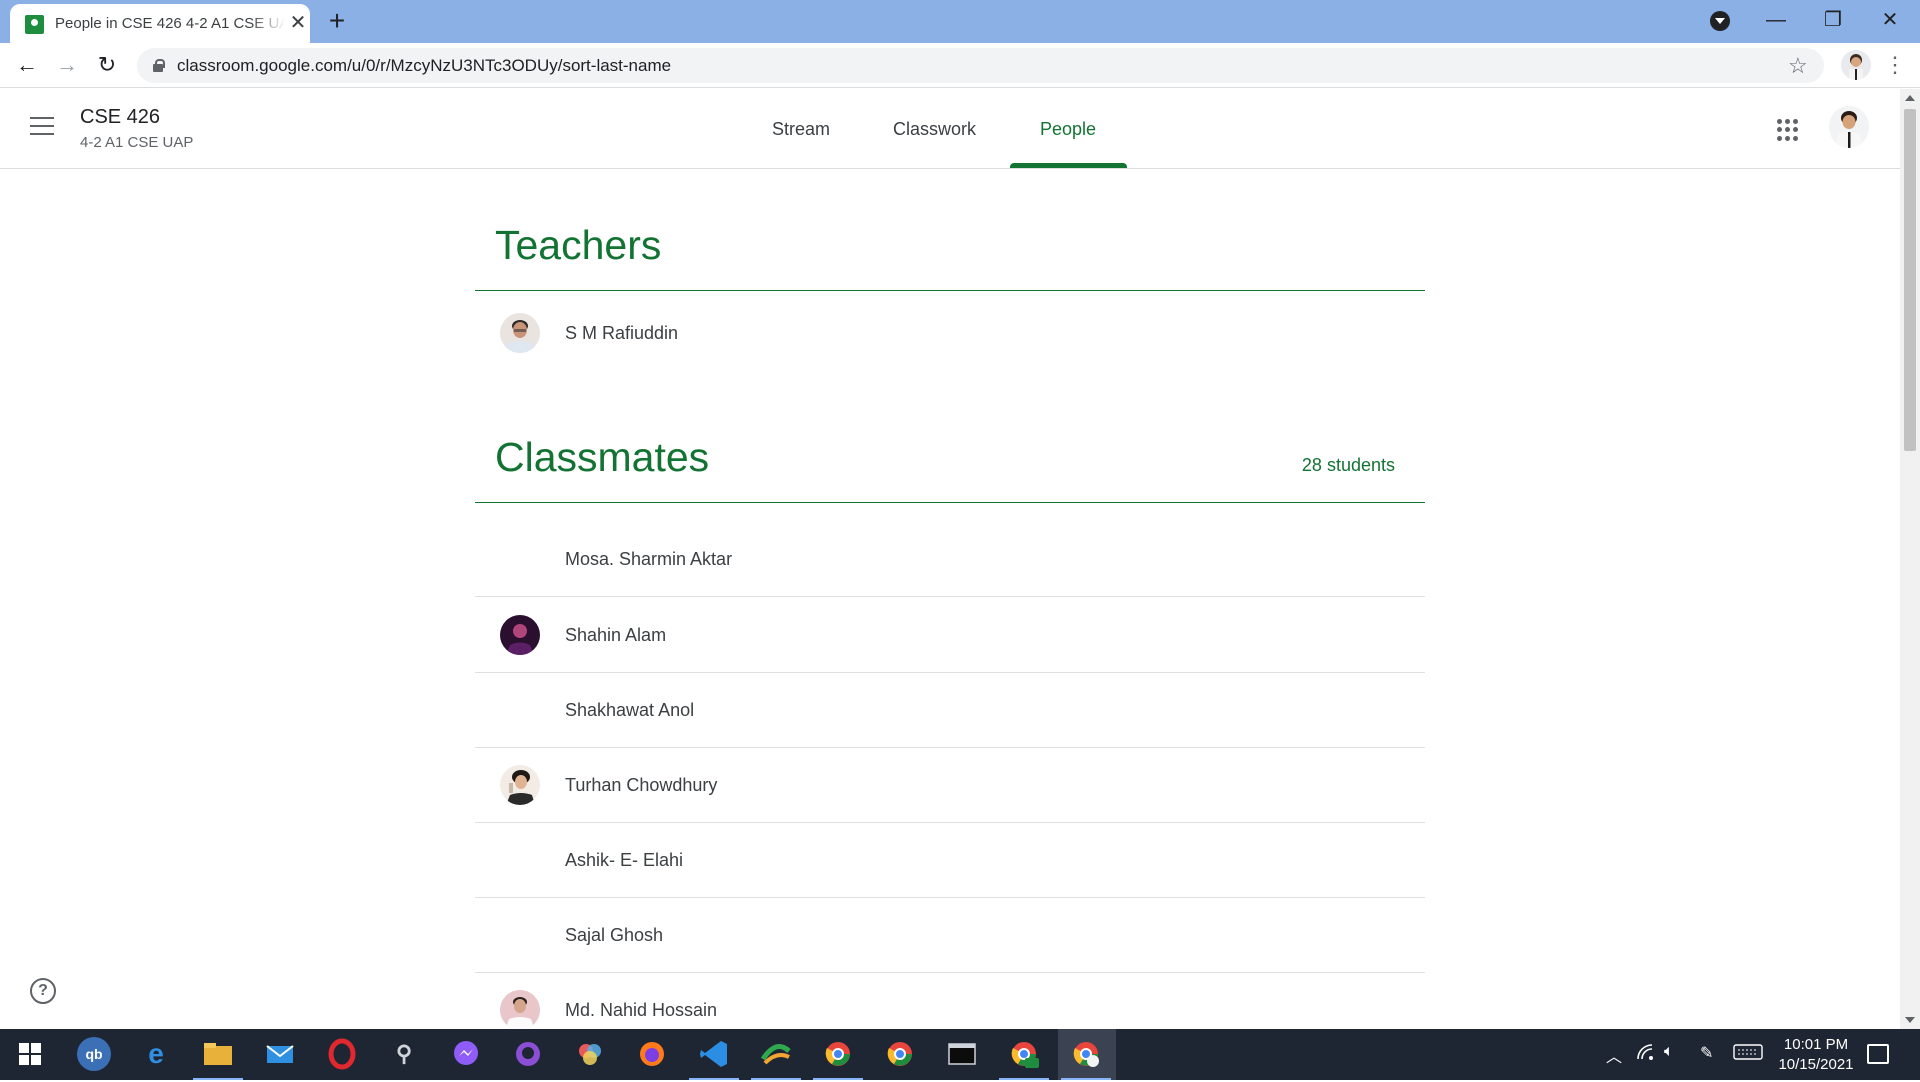 This screenshot has height=1082, width=1920. I want to click on clock-date: 10/15/2021, so click(1816, 1064).